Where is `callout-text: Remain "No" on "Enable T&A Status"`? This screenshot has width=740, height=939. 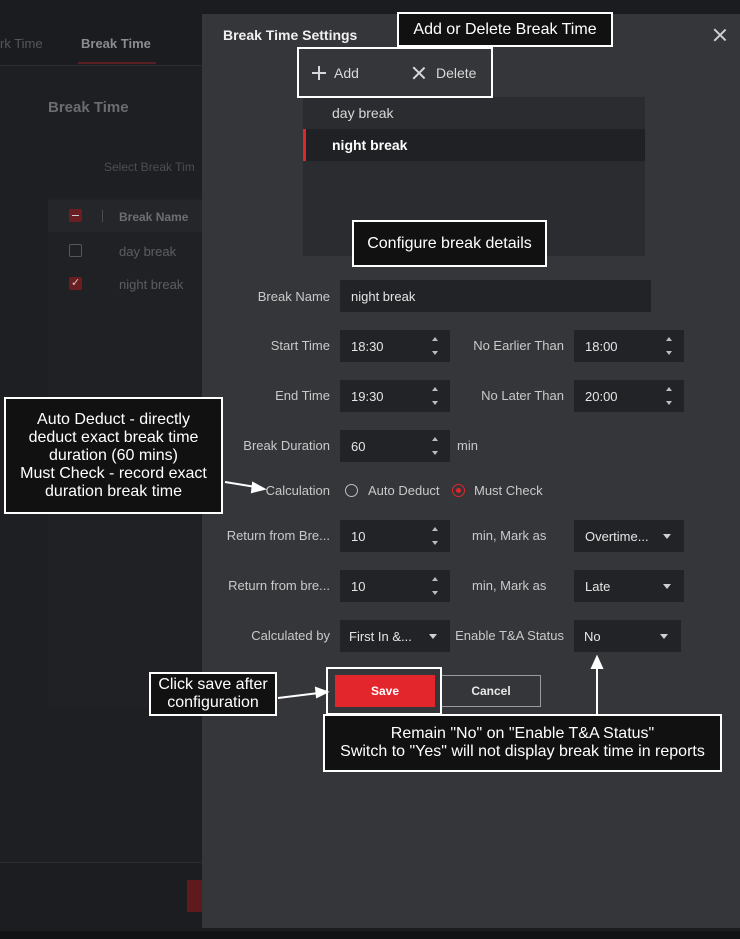
callout-text: Remain "No" on "Enable T&A Status" is located at coordinates (522, 733).